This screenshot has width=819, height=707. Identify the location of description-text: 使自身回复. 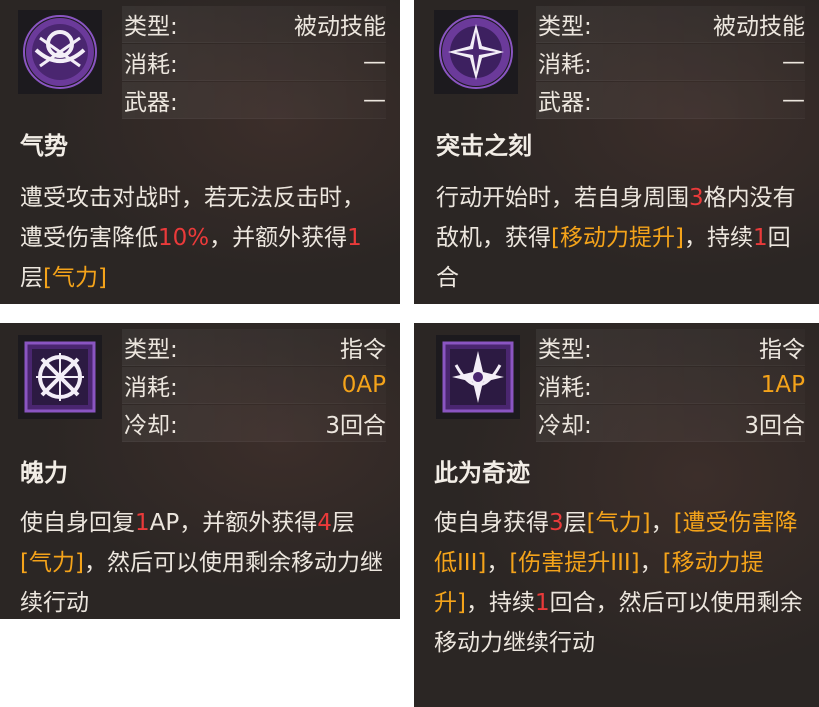
(77, 523).